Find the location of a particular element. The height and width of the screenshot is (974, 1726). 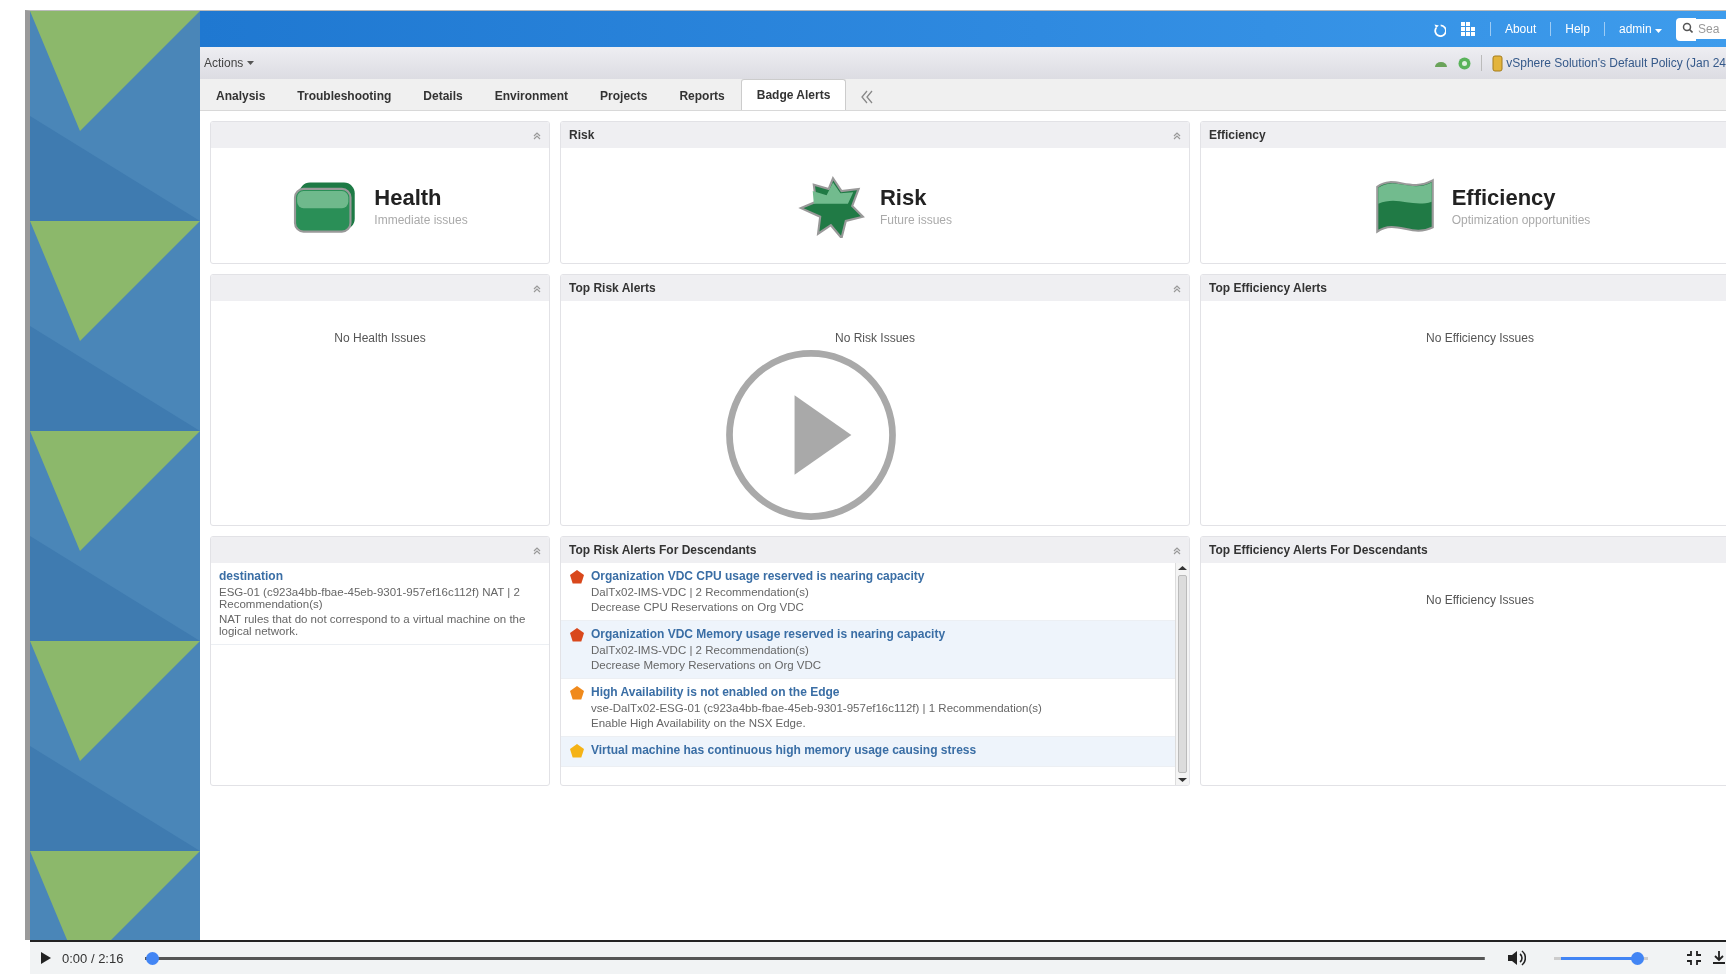

tab: Details is located at coordinates (443, 95).